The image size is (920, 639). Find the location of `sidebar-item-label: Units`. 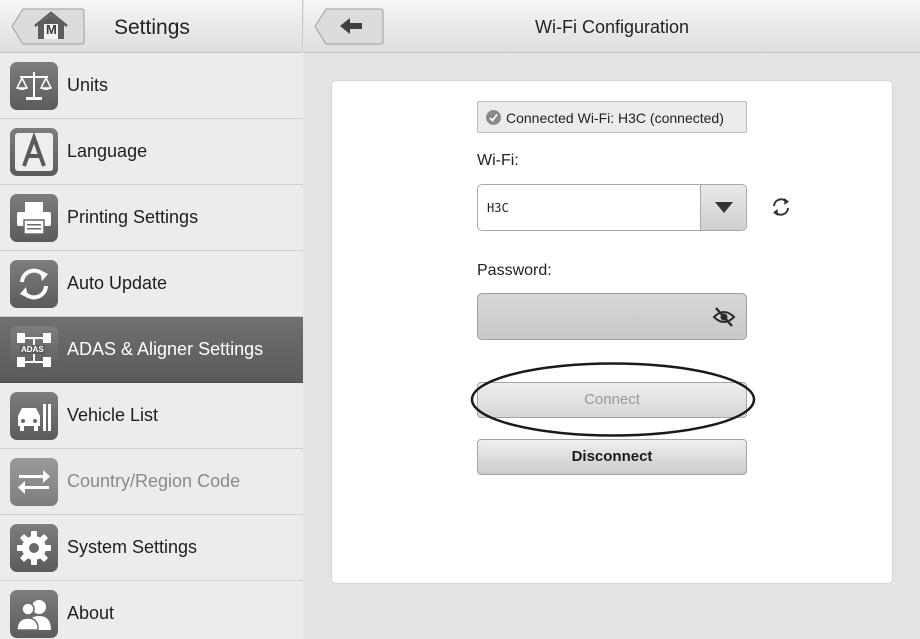

sidebar-item-label: Units is located at coordinates (88, 85).